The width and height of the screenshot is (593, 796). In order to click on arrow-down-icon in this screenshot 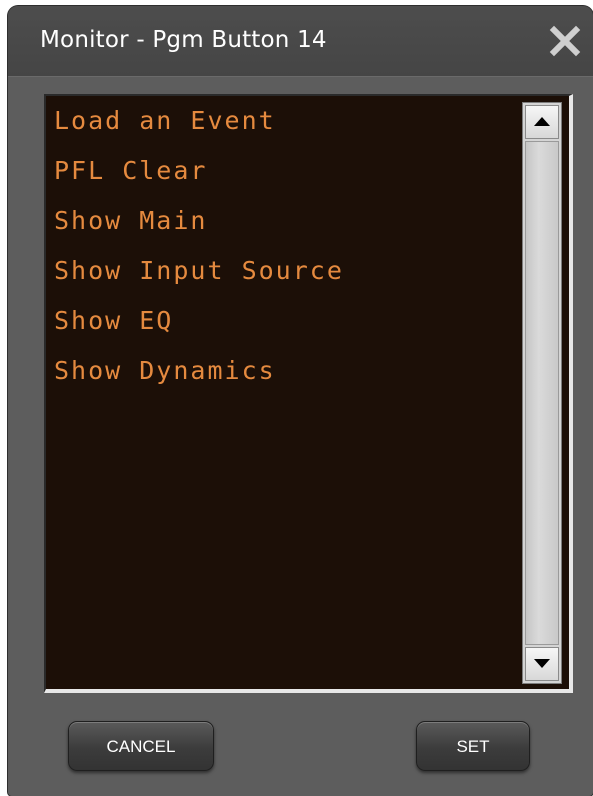, I will do `click(542, 663)`.